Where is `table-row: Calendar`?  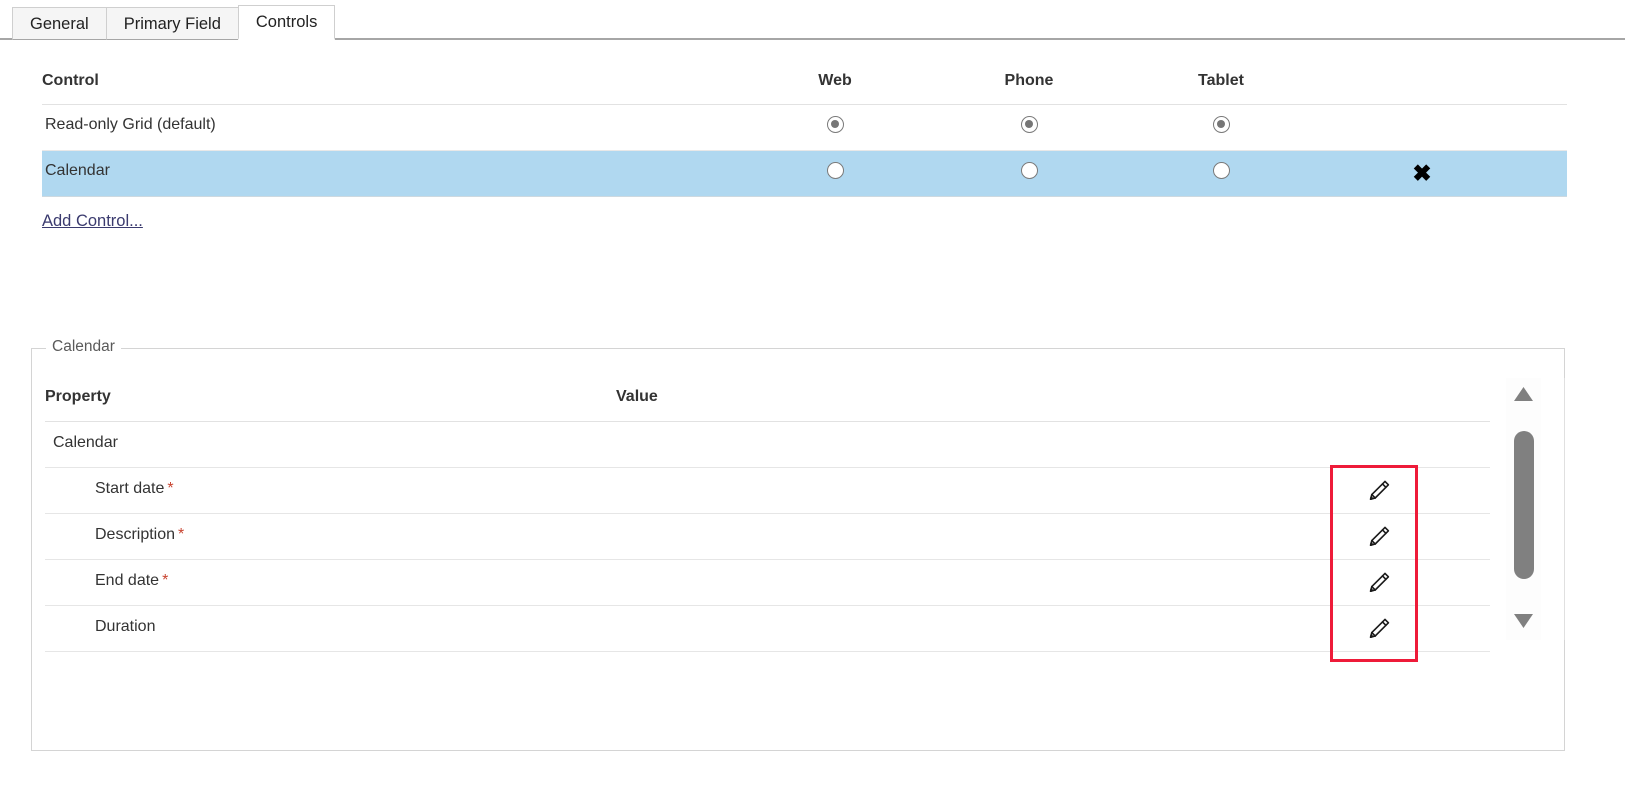 table-row: Calendar is located at coordinates (767, 445).